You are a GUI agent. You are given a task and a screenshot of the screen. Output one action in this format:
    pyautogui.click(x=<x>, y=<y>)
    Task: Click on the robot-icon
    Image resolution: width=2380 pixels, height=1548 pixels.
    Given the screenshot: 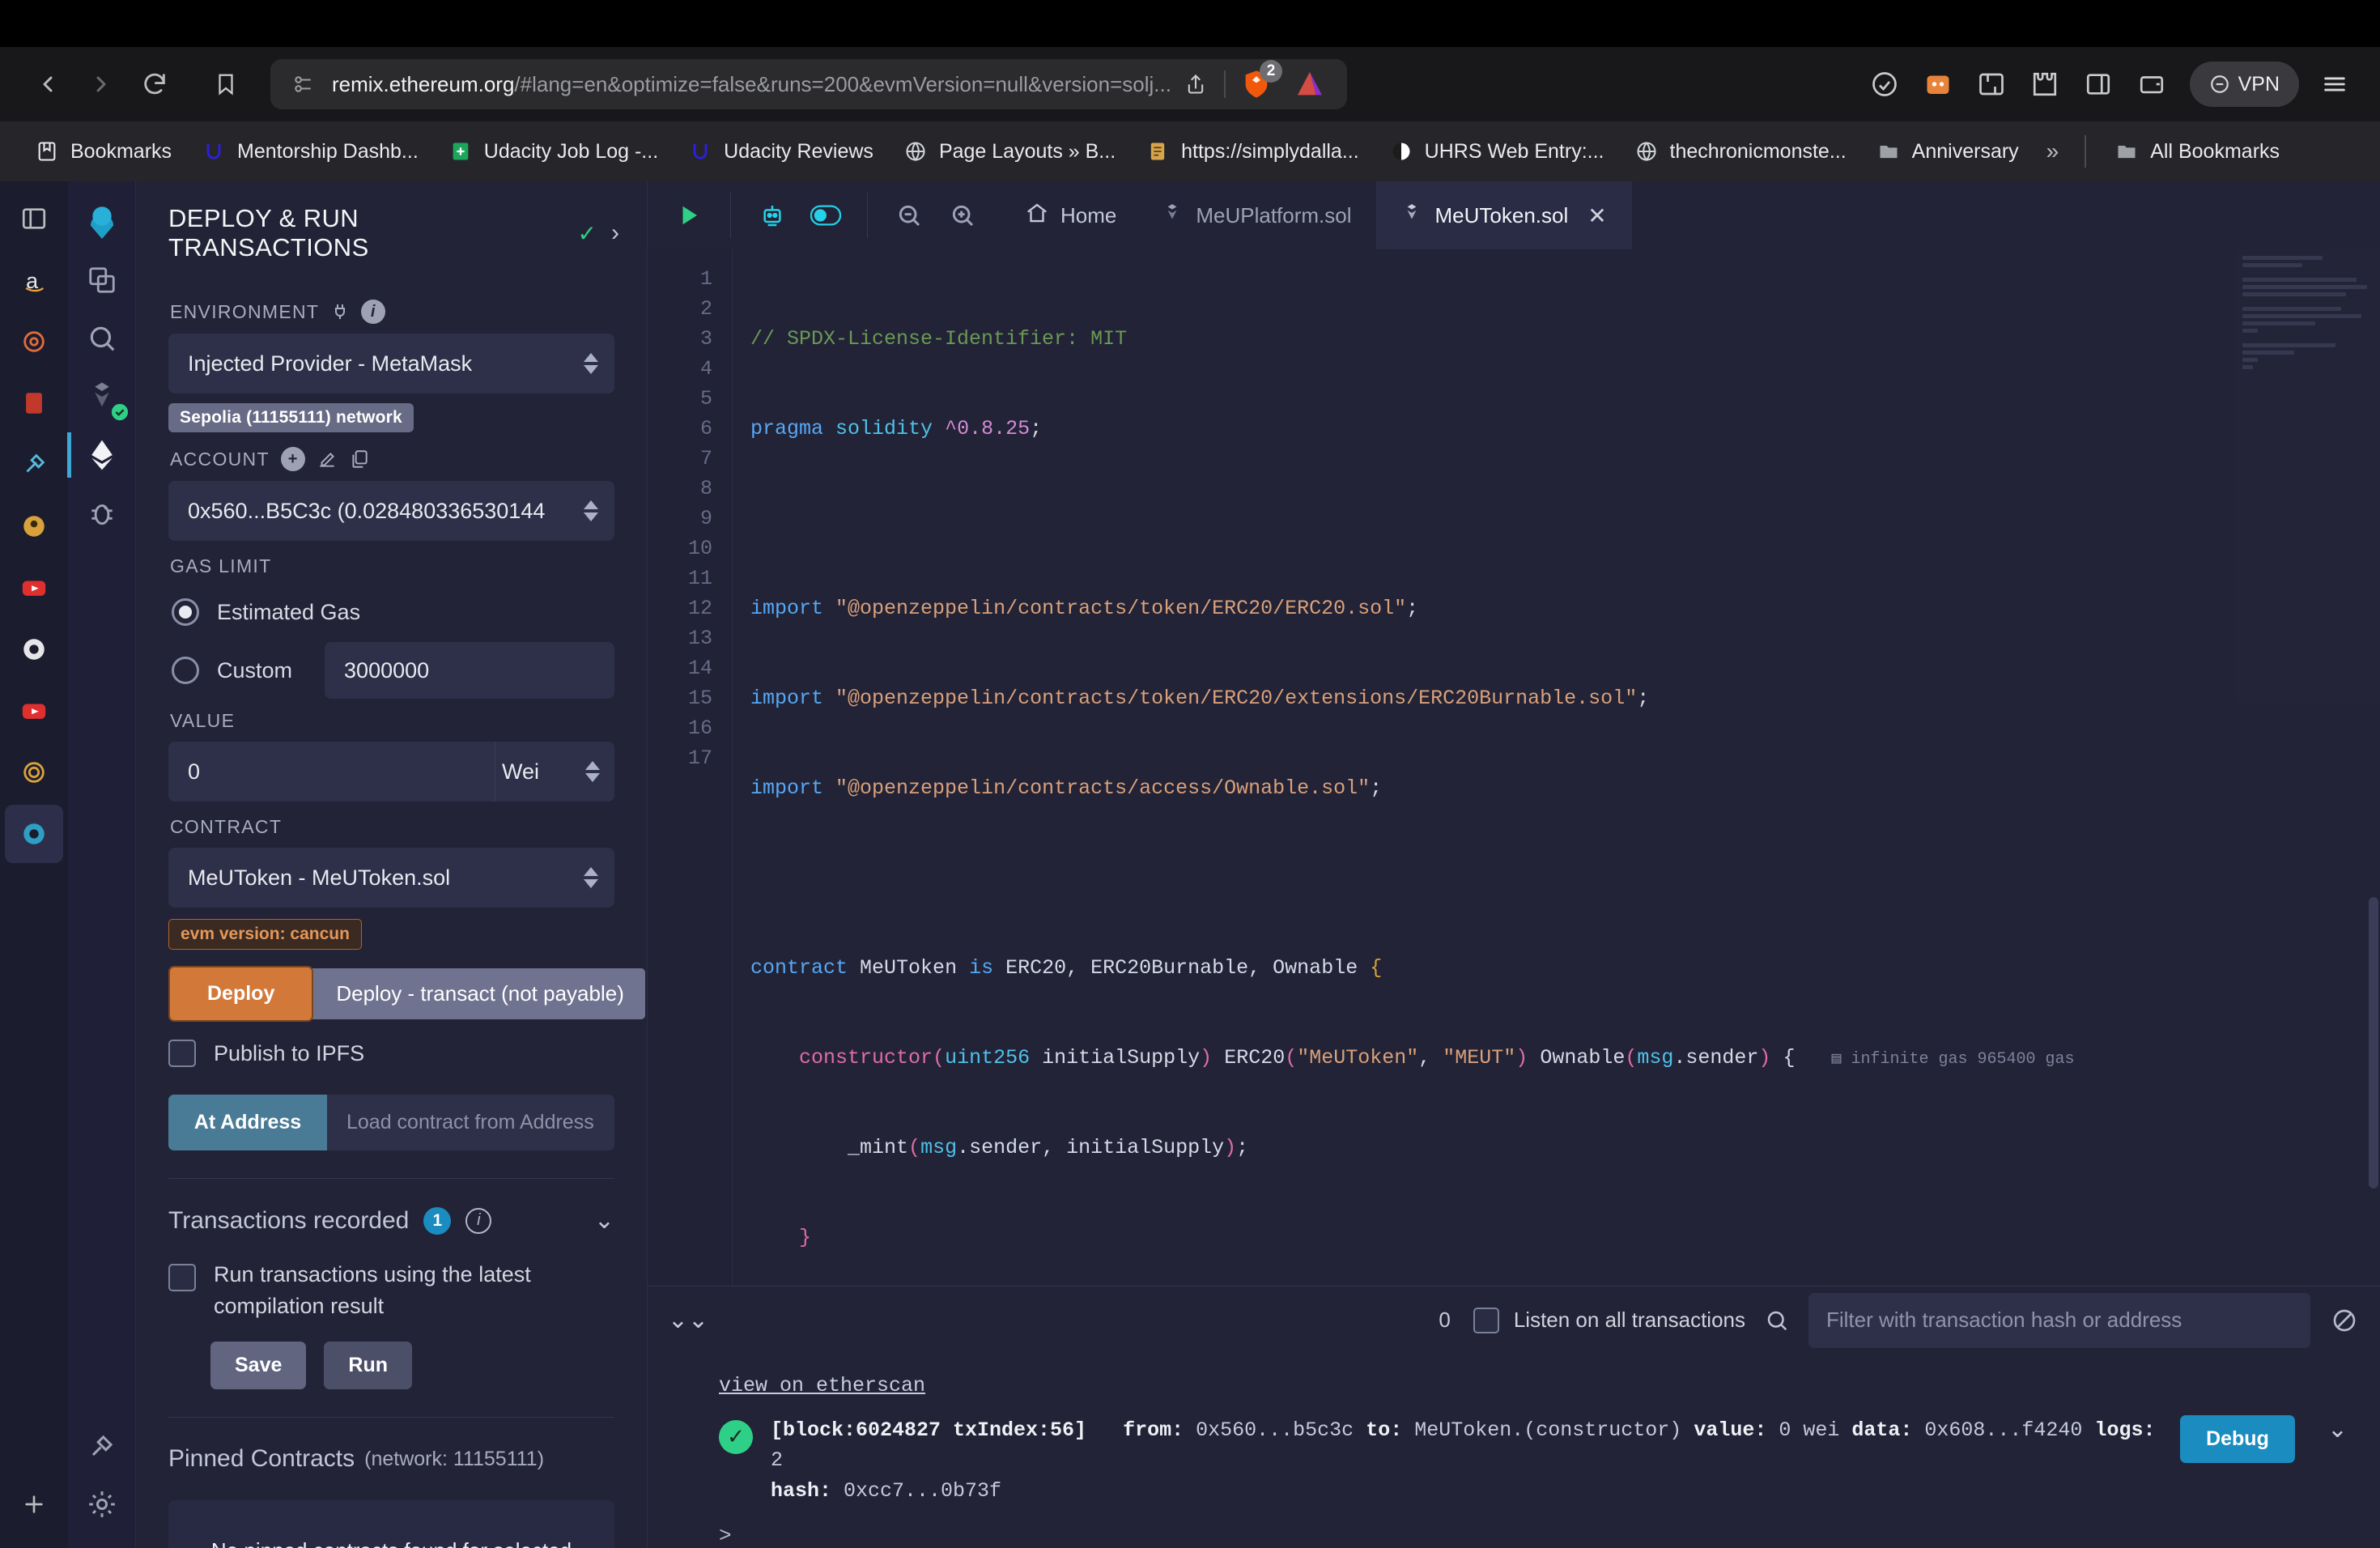 What is the action you would take?
    pyautogui.click(x=772, y=216)
    